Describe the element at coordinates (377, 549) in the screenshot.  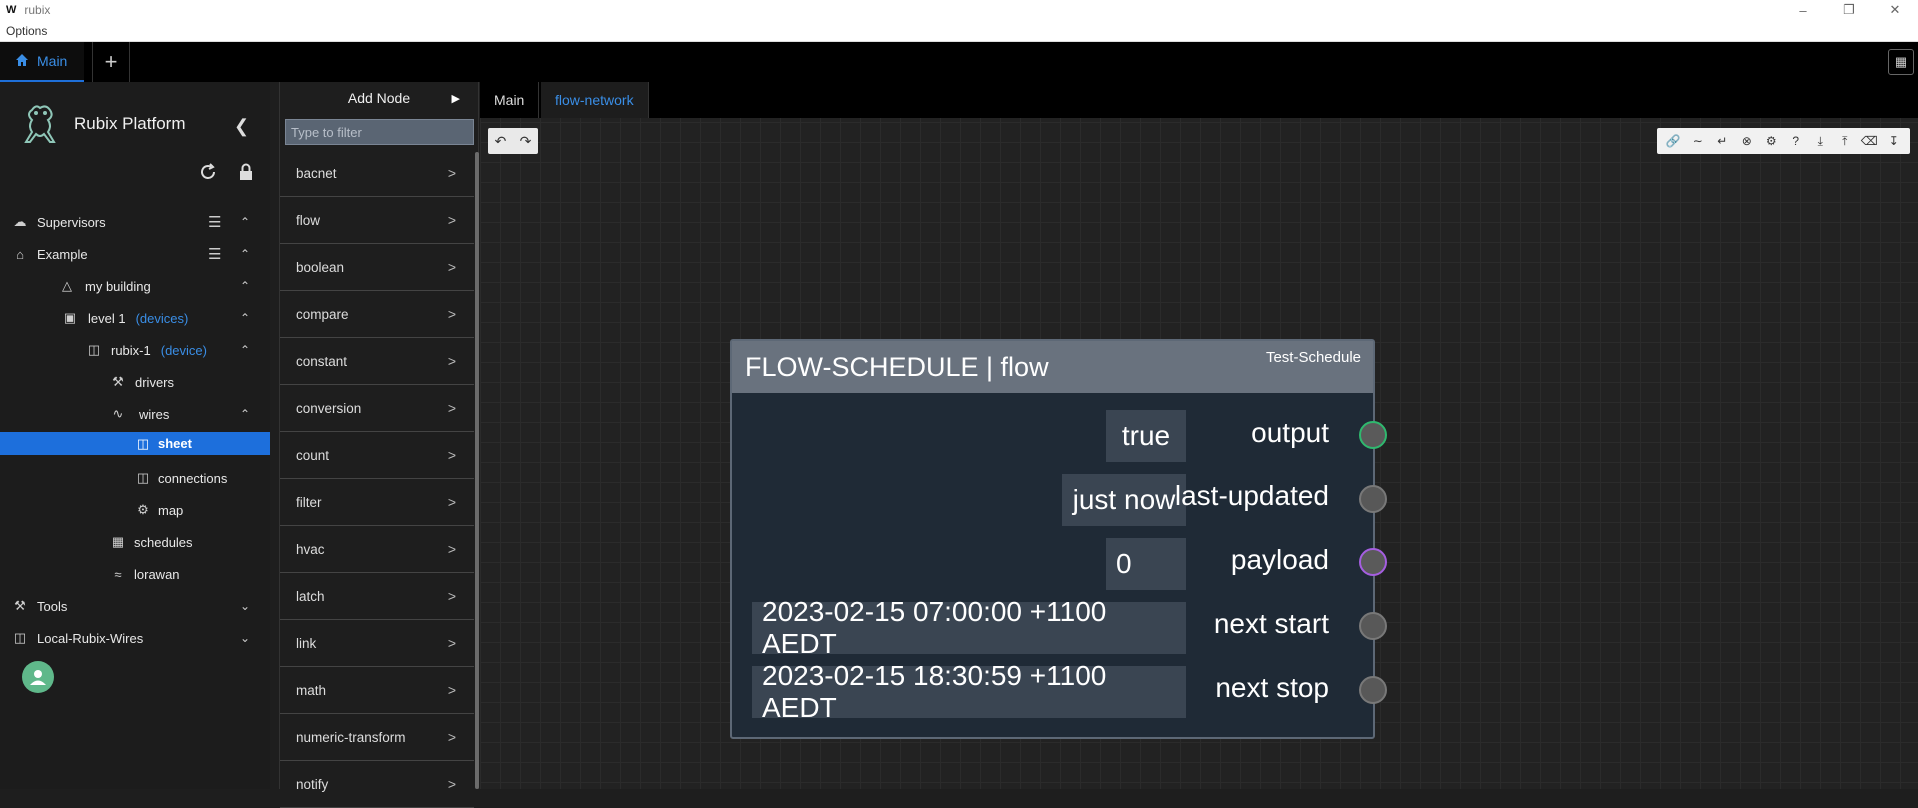
I see `category-hvac: hvac >` at that location.